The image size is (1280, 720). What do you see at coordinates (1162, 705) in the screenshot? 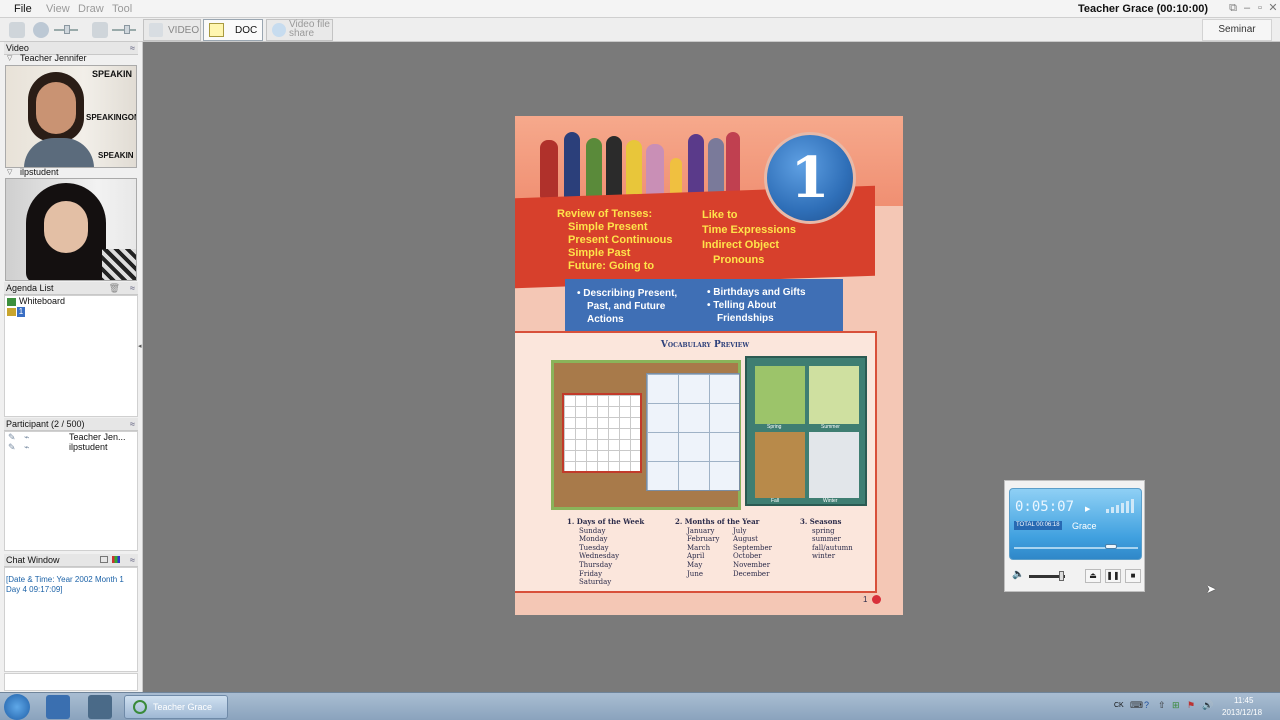
I see `tray-arrow-icon: ⇧` at bounding box center [1162, 705].